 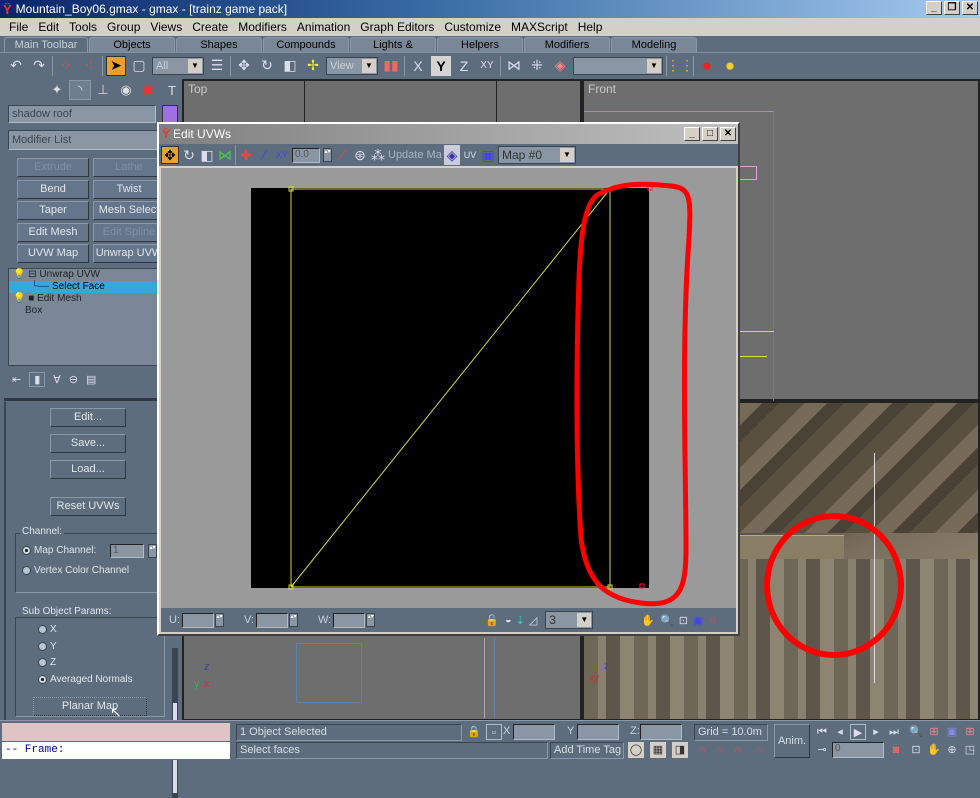 I want to click on scale-icon: ◧, so click(x=290, y=66).